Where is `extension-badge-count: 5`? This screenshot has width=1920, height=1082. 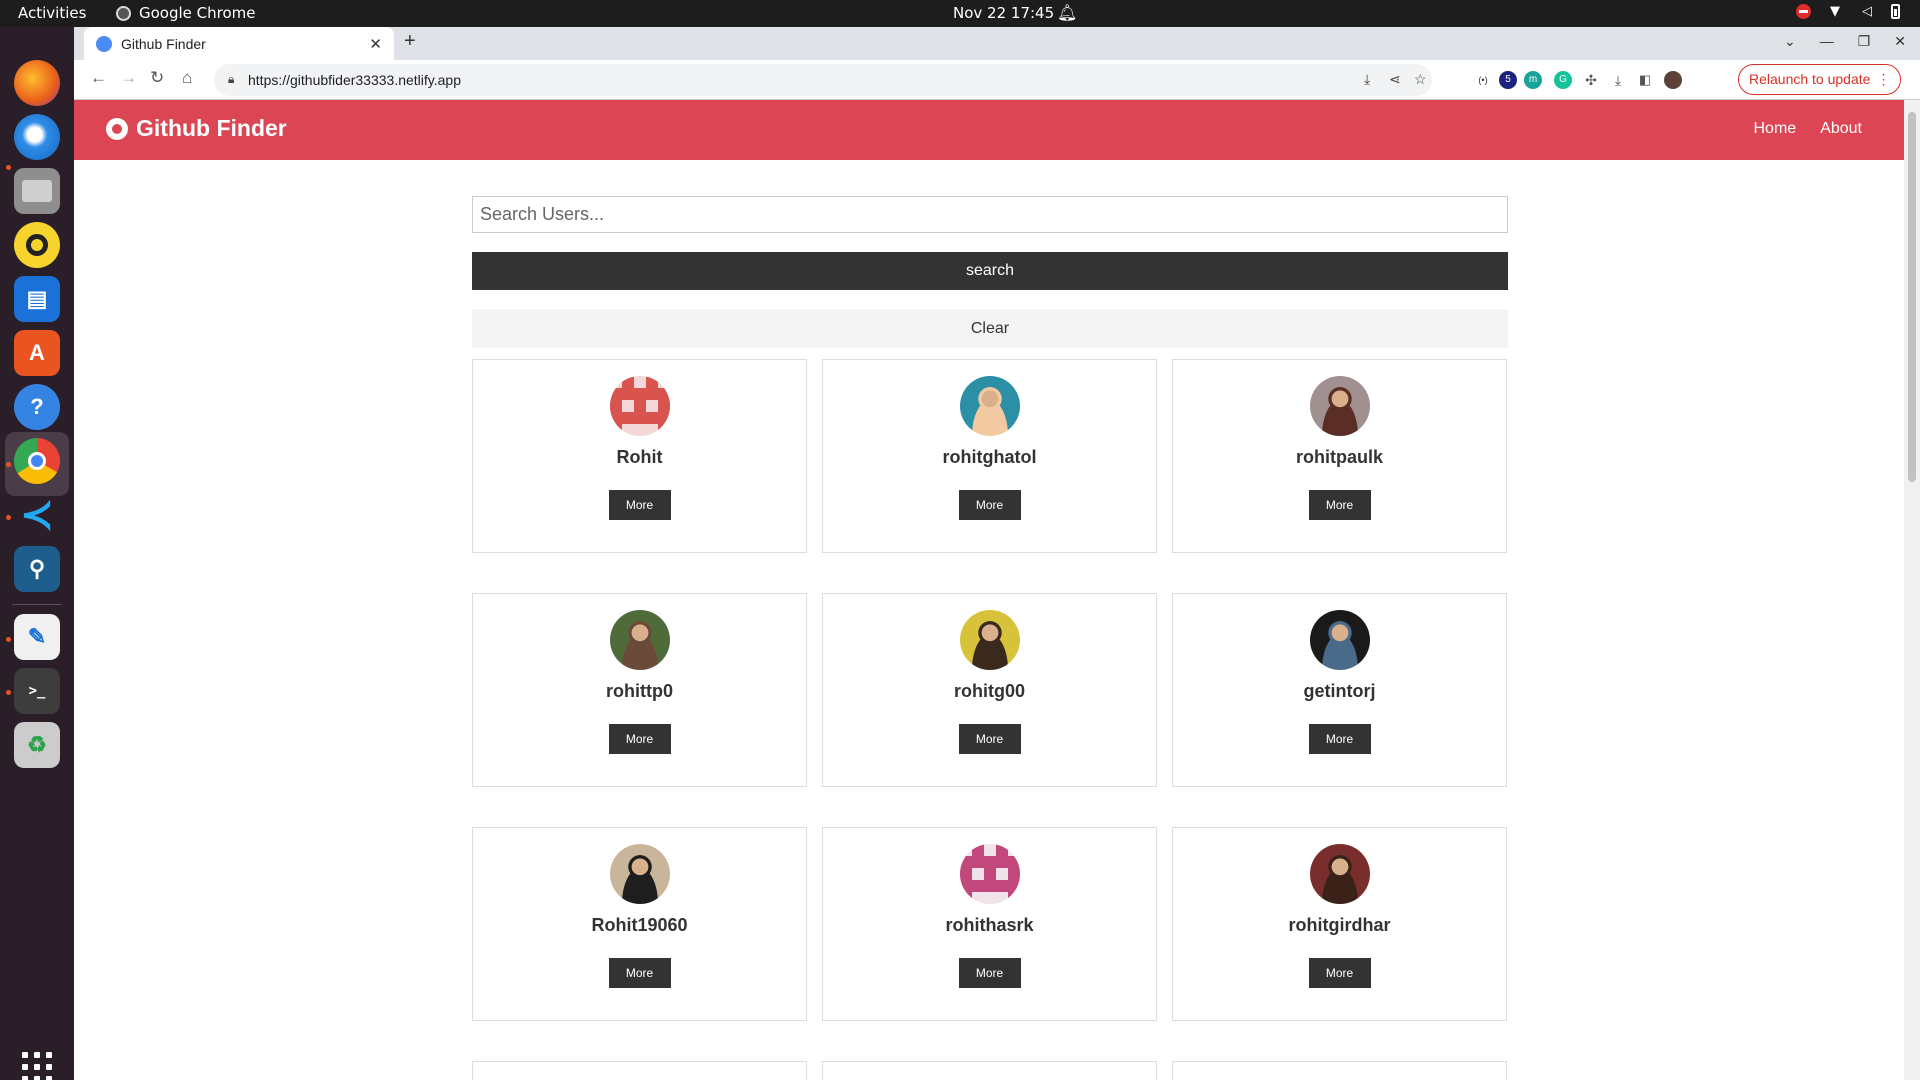 extension-badge-count: 5 is located at coordinates (1508, 79).